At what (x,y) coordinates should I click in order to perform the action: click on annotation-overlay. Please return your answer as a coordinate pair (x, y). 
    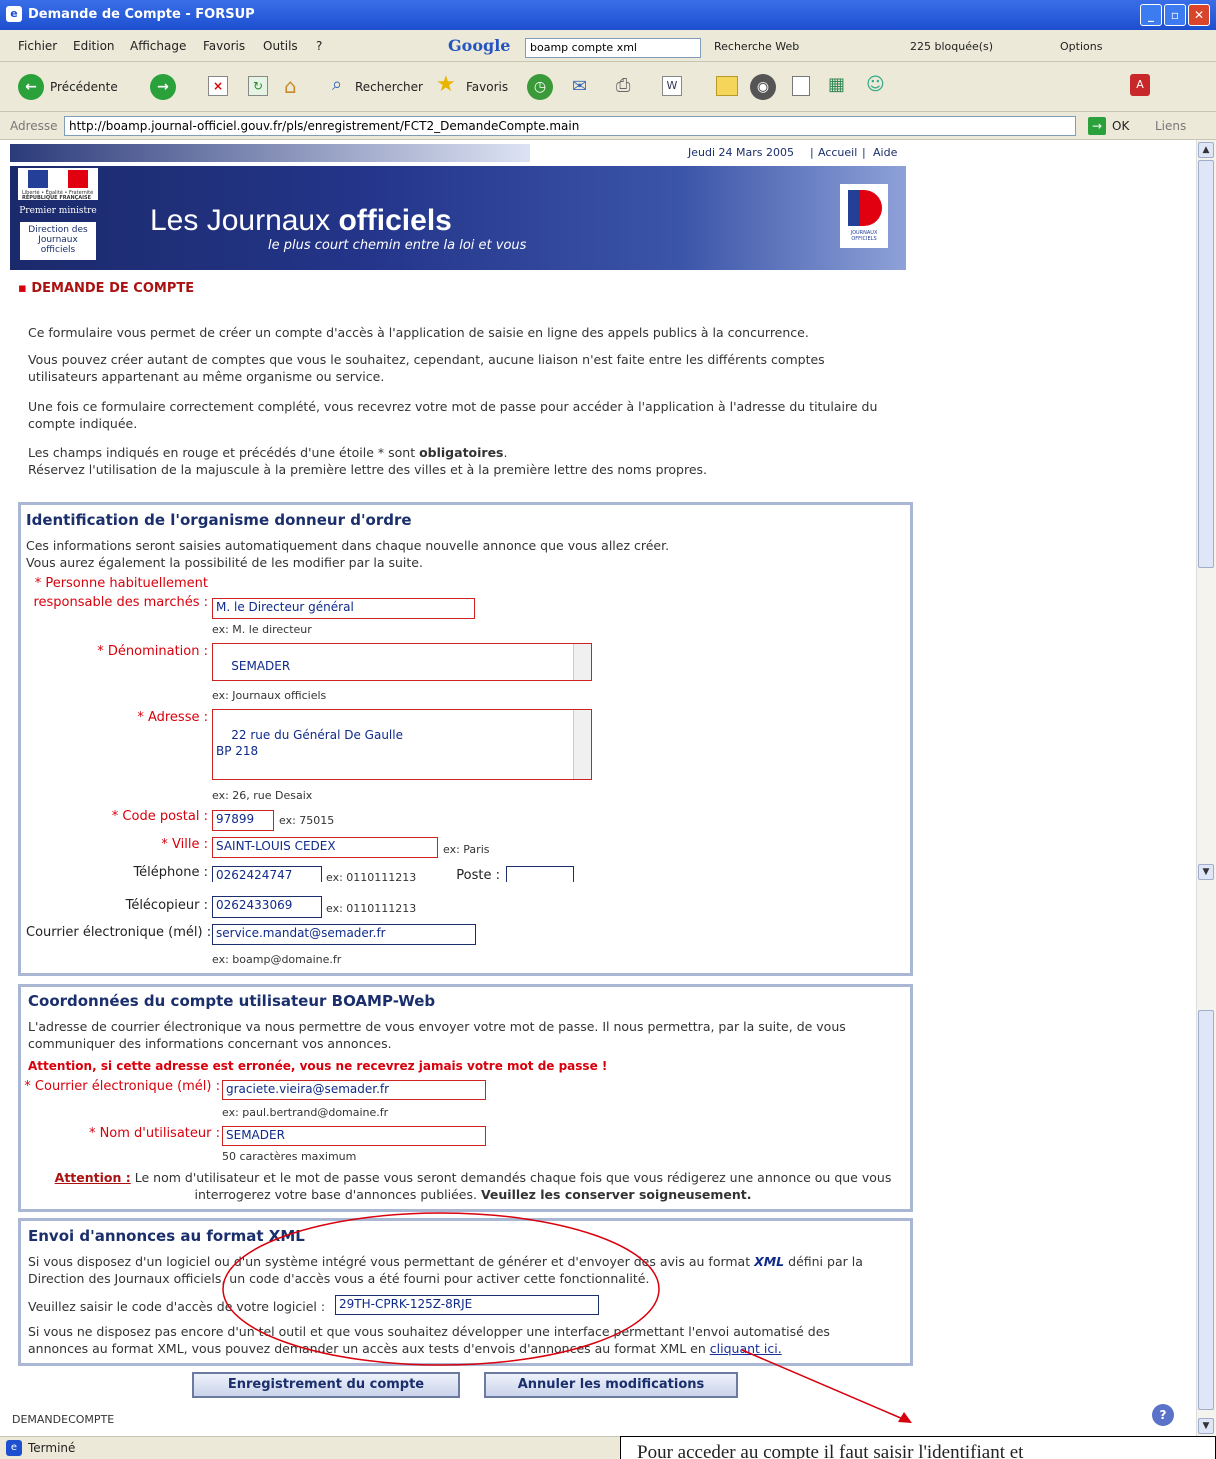
    Looking at the image, I should click on (567, 1317).